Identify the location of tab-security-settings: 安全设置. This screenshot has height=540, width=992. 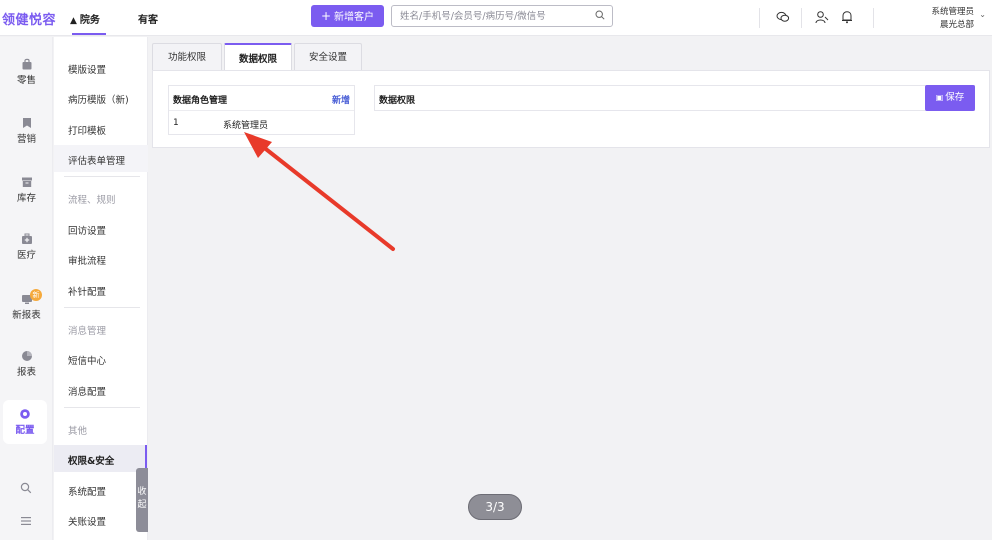
(328, 56).